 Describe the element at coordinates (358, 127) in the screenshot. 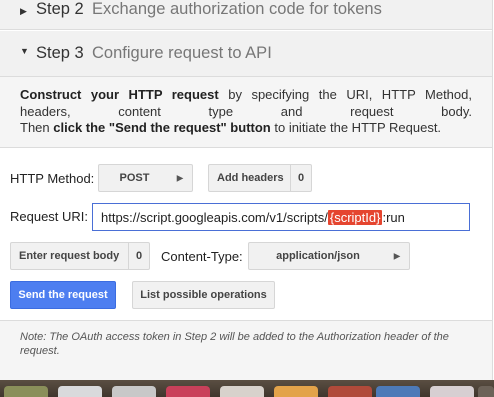

I see `instructions-text-2: to initiate the HTTP Request.` at that location.